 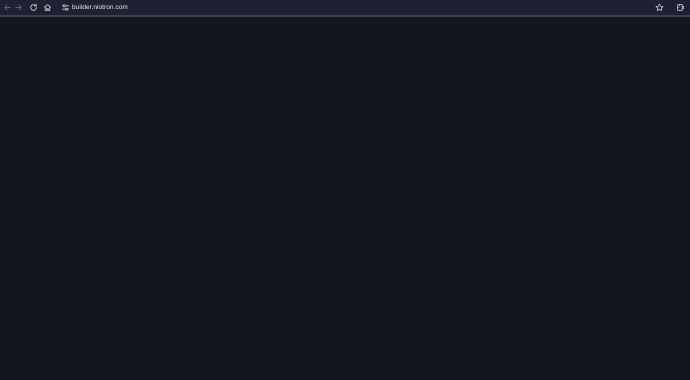 I want to click on reload-button, so click(x=33, y=7).